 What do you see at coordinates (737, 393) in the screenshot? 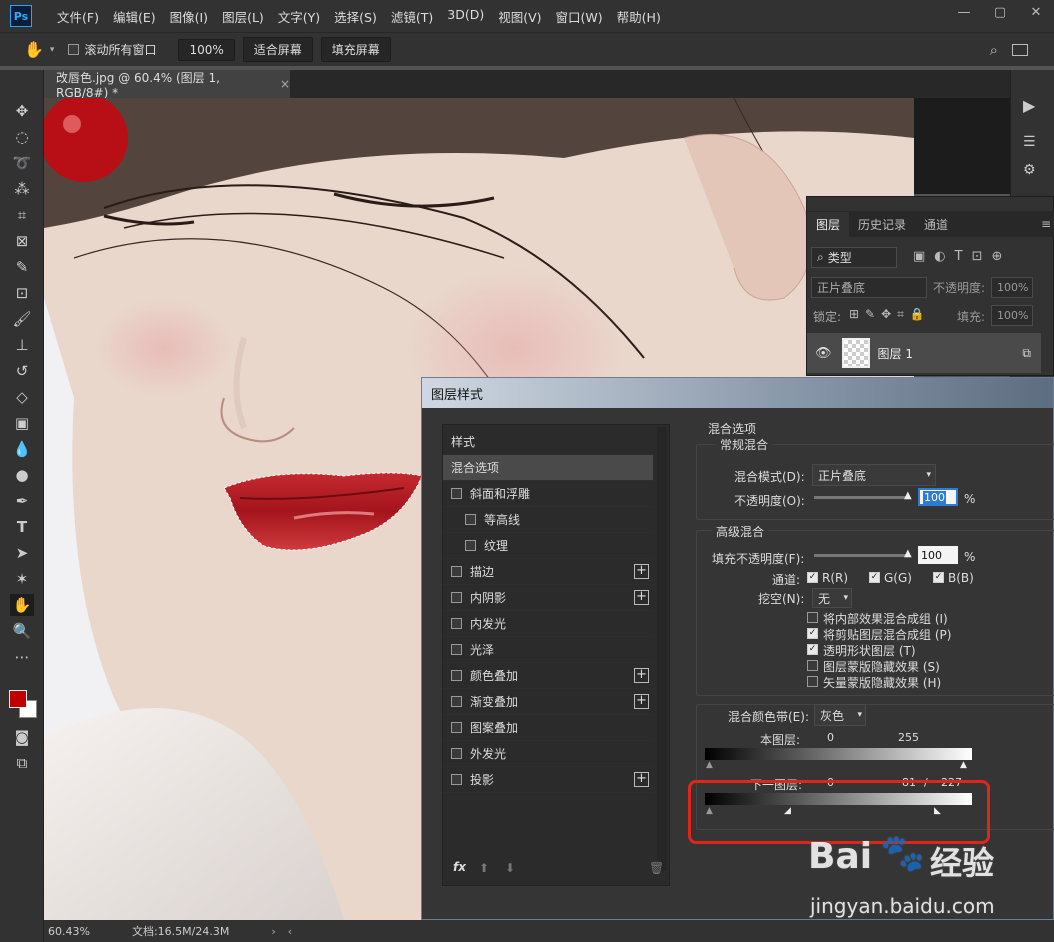
I see `dialog-title-bar: 图层样式` at bounding box center [737, 393].